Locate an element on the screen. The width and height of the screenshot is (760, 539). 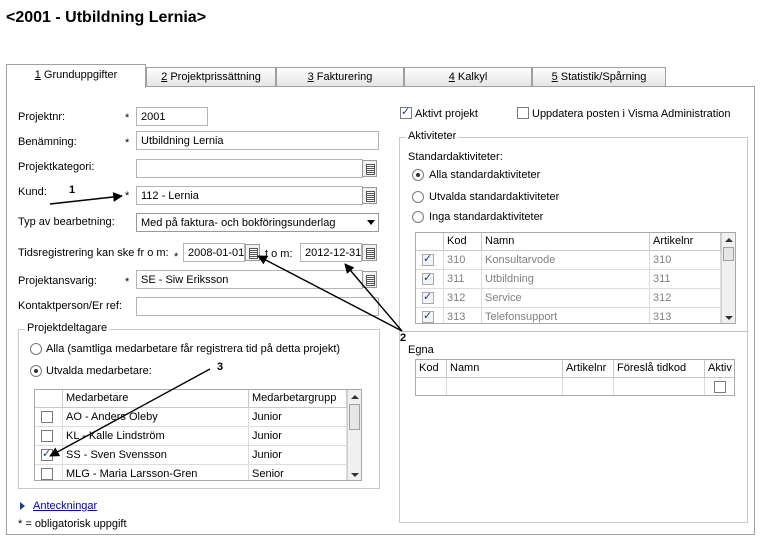
callout-3: 3 is located at coordinates (220, 367).